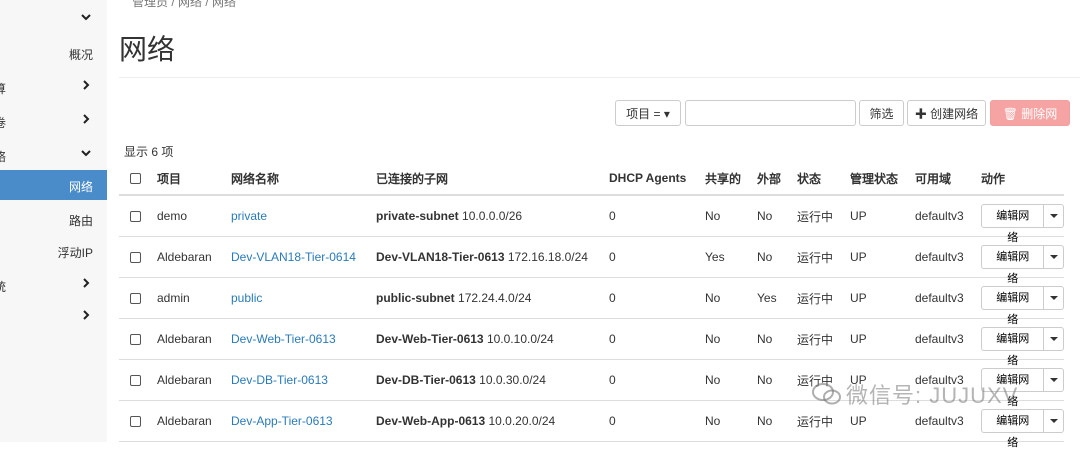 This screenshot has width=1080, height=454. Describe the element at coordinates (417, 216) in the screenshot. I see `subnet-name: private-subnet` at that location.